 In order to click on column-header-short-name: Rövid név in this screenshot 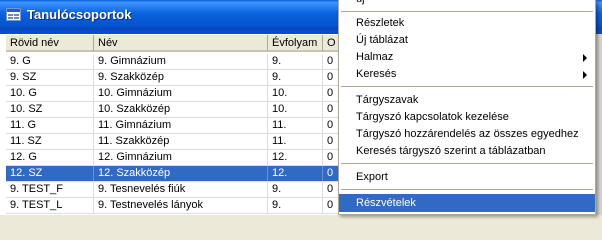, I will do `click(50, 43)`.